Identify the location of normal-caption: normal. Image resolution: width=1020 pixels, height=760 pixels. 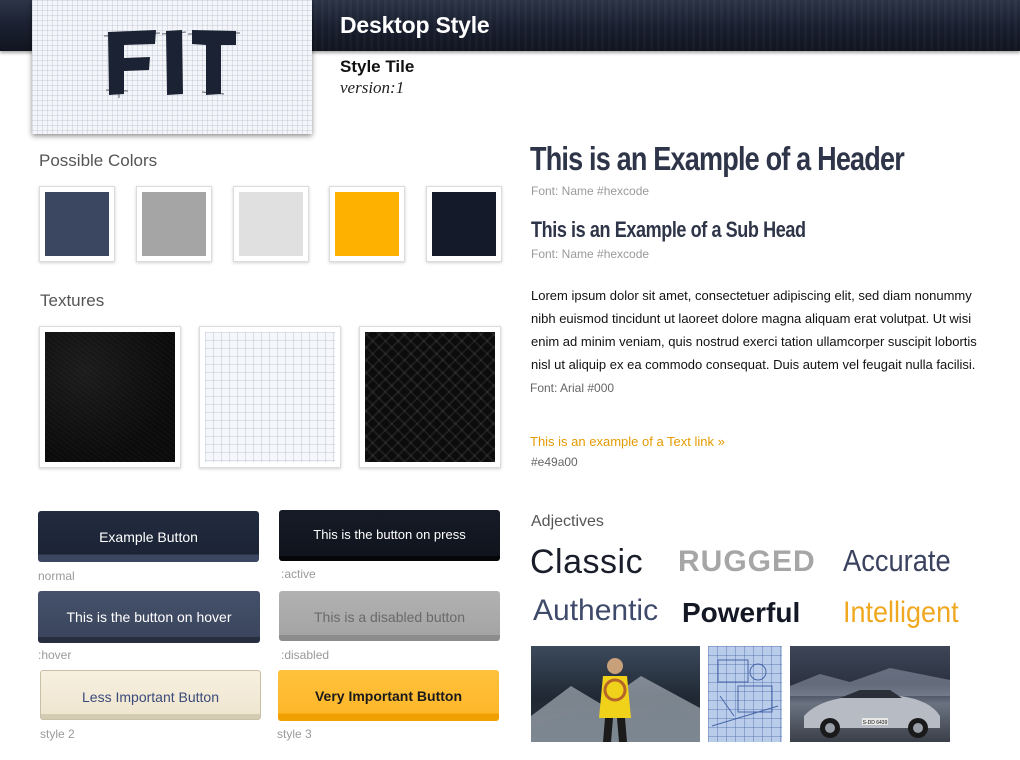
(56, 576).